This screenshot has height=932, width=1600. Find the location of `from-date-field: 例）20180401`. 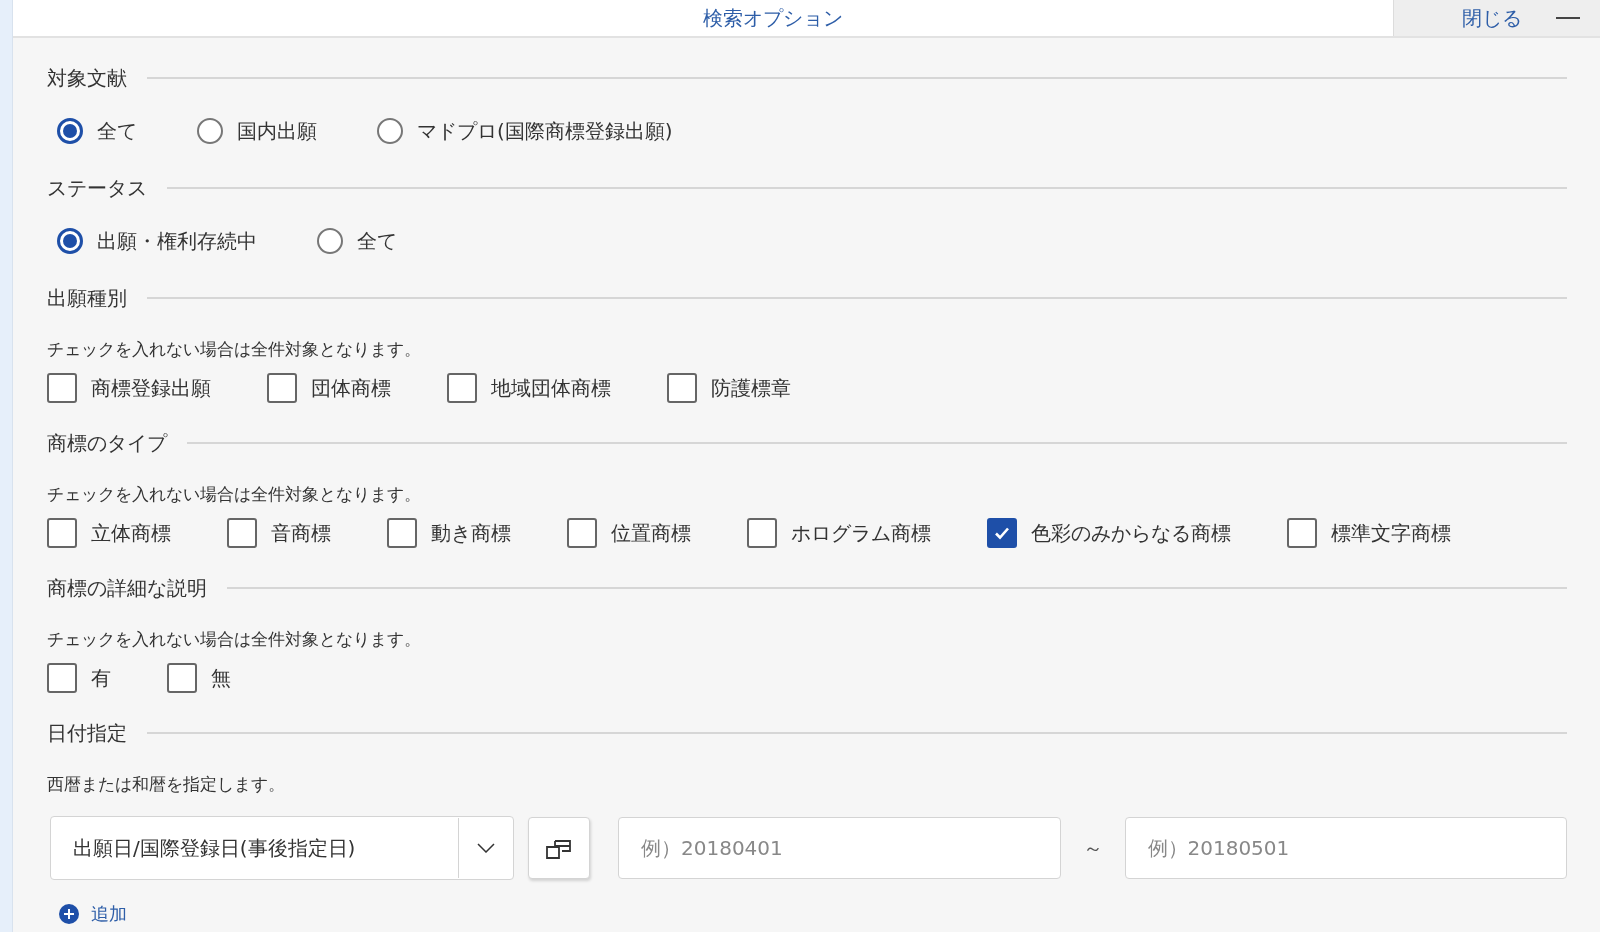

from-date-field: 例）20180401 is located at coordinates (839, 848).